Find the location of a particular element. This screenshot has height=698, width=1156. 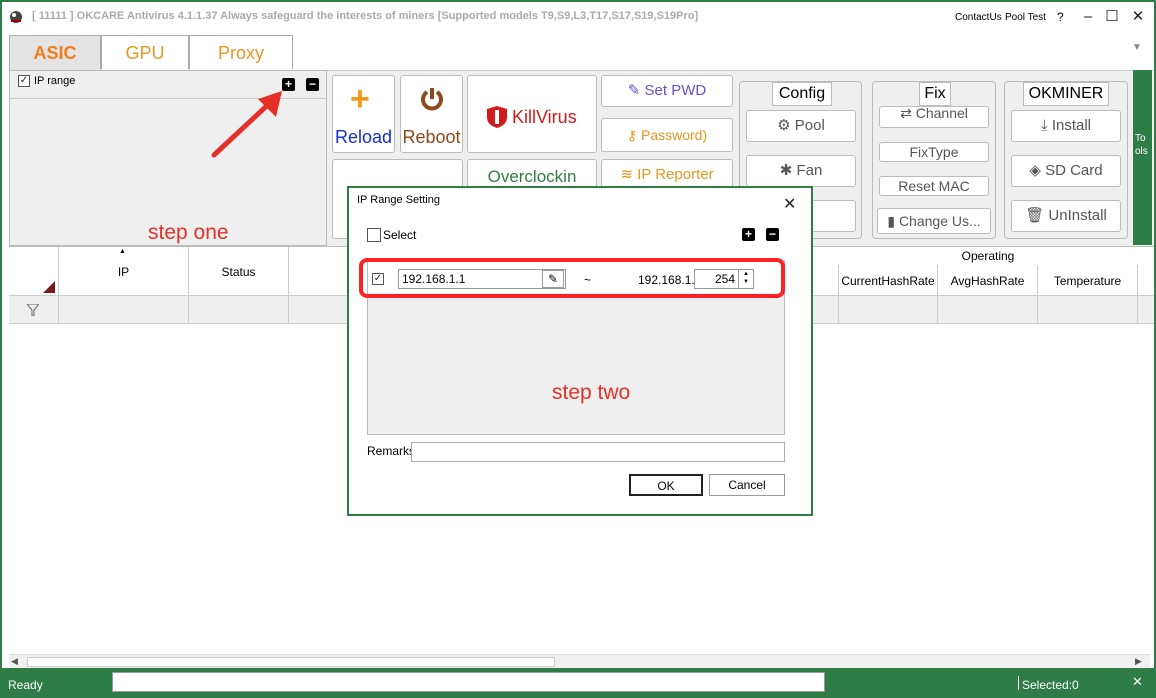

fan-icon: ✱ is located at coordinates (786, 170).